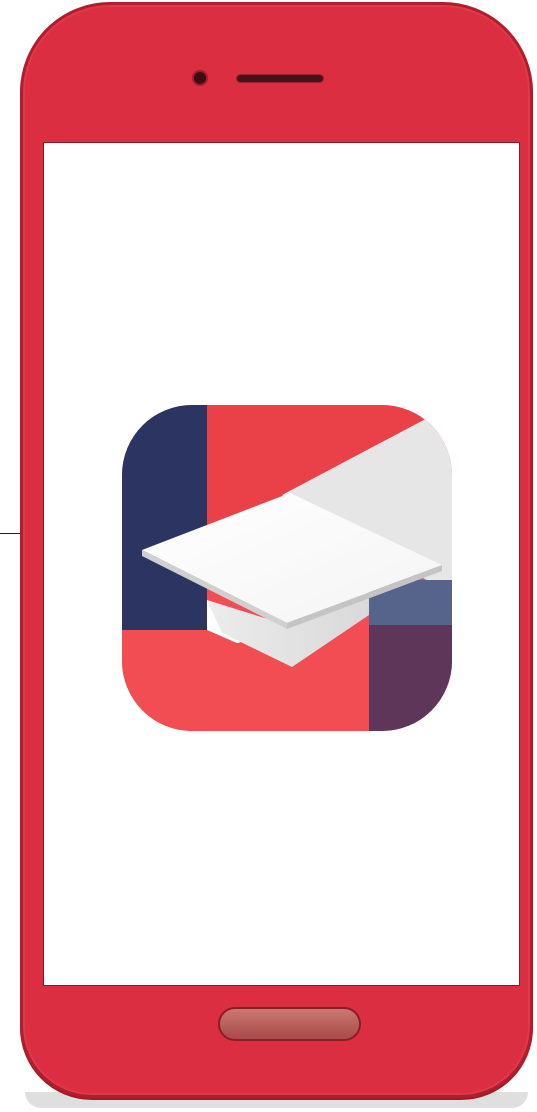 The height and width of the screenshot is (1112, 537). I want to click on speaker-grille, so click(280, 78).